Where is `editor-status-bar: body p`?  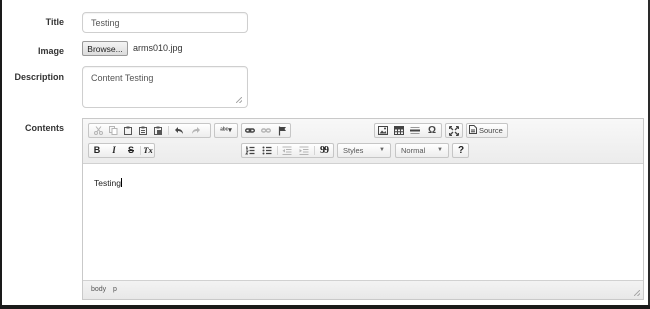 editor-status-bar: body p is located at coordinates (363, 289).